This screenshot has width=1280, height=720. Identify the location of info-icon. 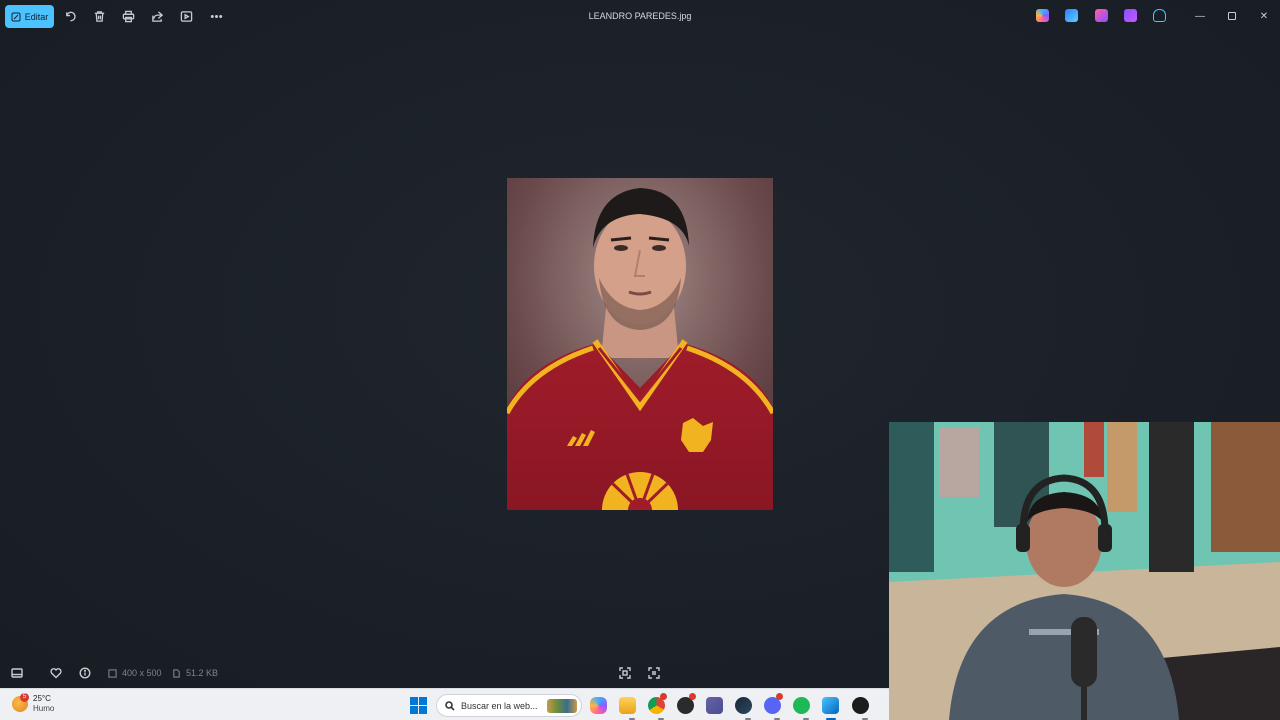
(85, 673).